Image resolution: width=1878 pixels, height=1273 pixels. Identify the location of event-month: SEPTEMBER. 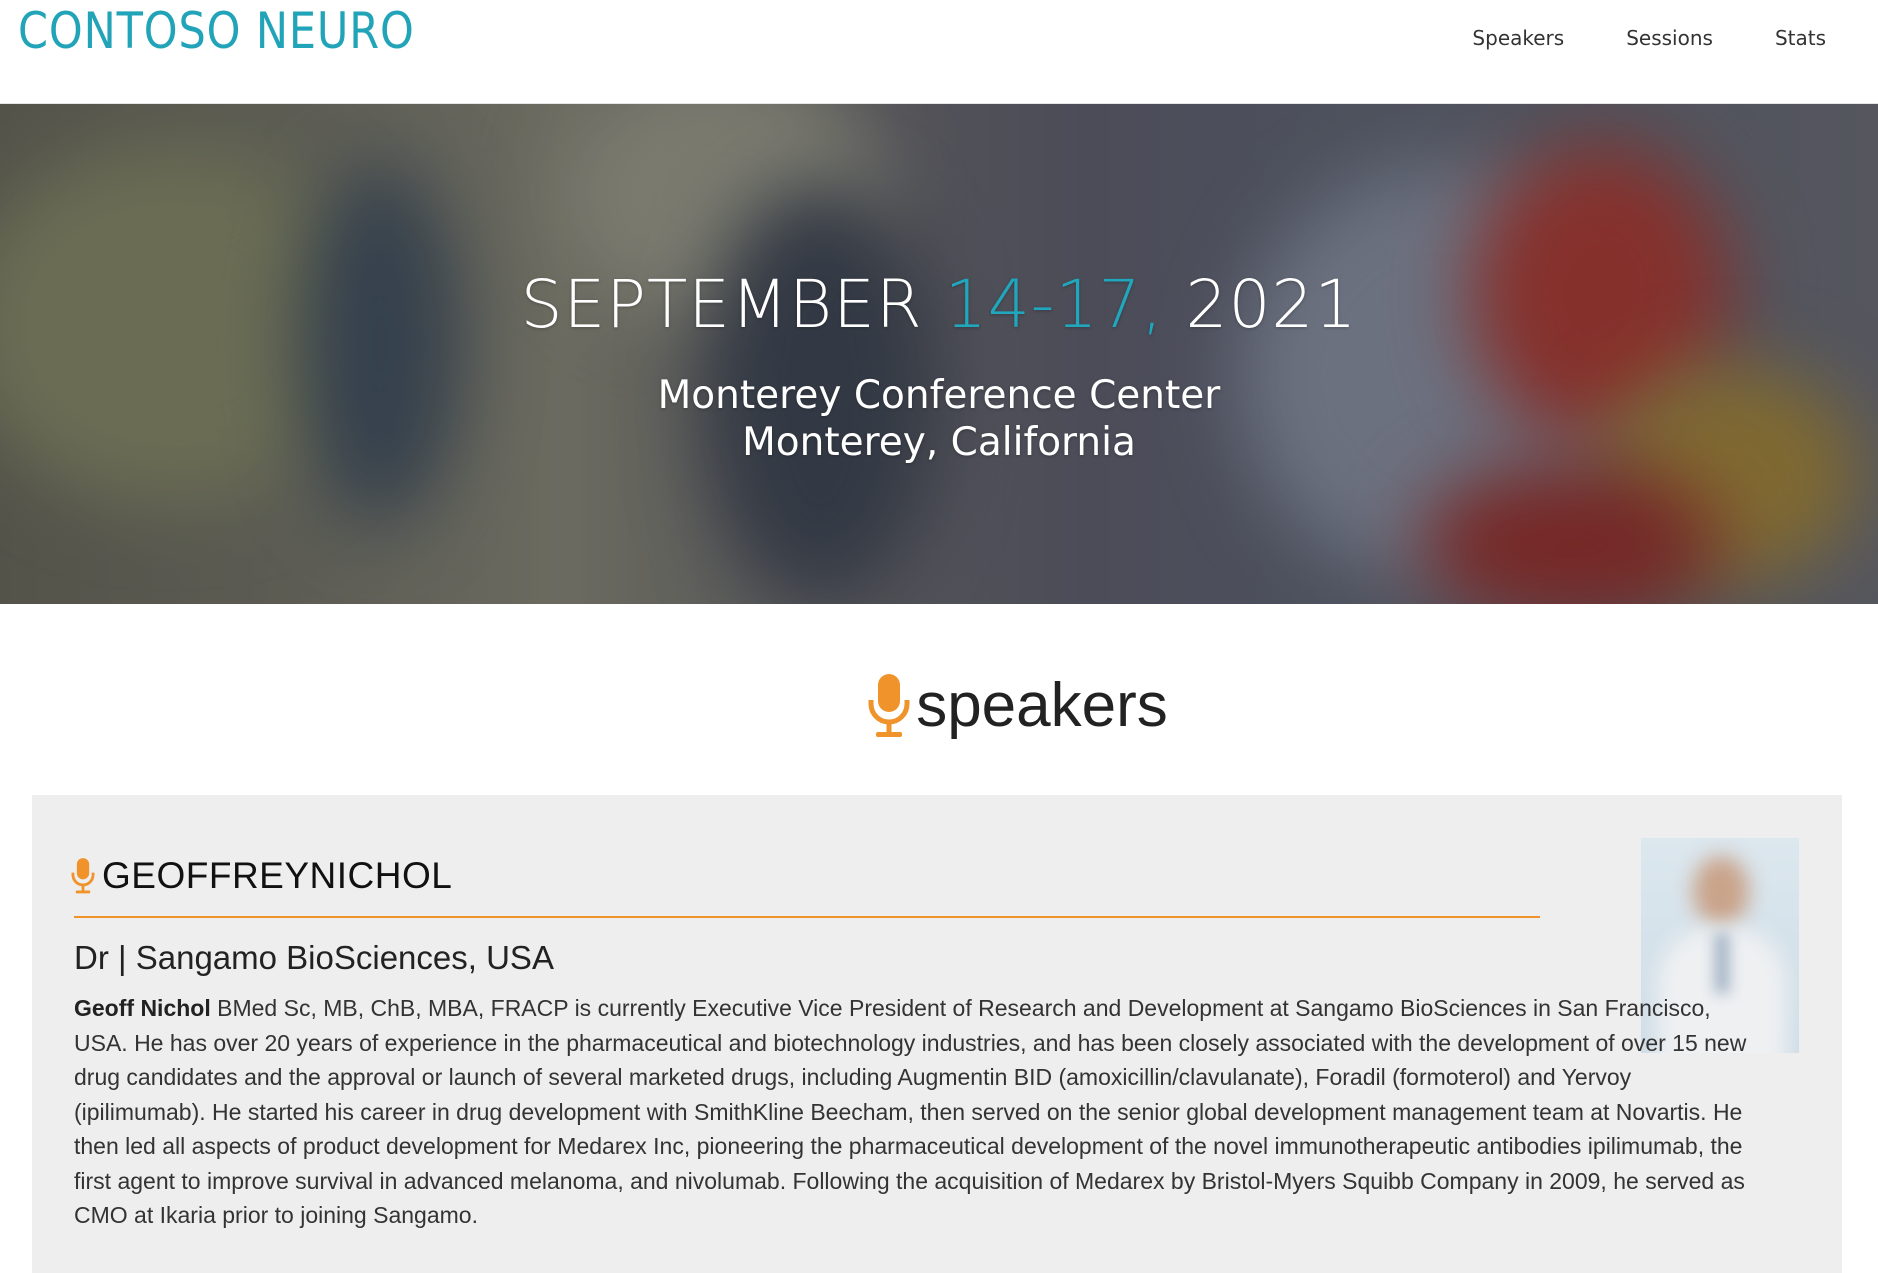
(721, 304).